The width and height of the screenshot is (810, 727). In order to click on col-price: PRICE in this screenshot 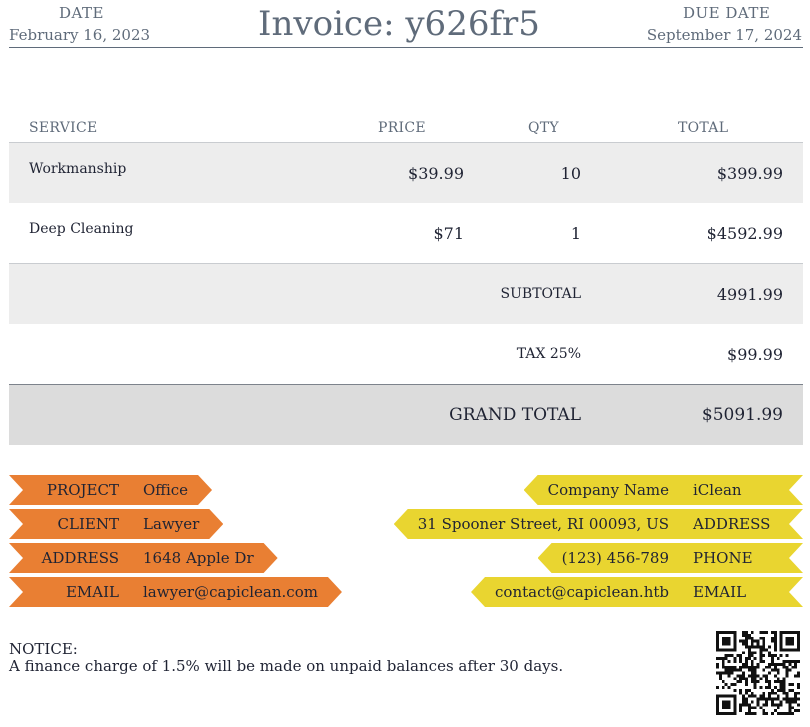, I will do `click(402, 128)`.